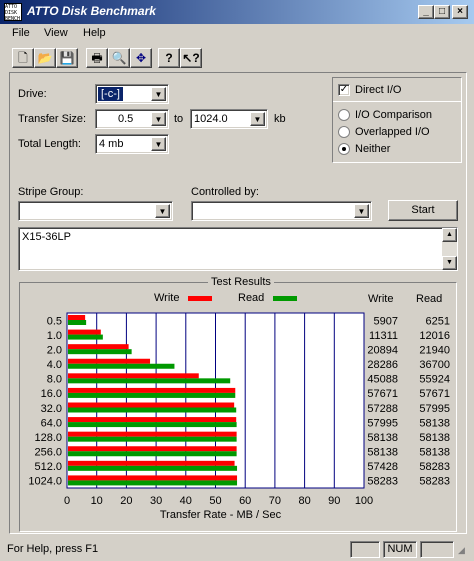 The width and height of the screenshot is (474, 561). Describe the element at coordinates (46, 237) in the screenshot. I see `description-text: X15-36LP` at that location.